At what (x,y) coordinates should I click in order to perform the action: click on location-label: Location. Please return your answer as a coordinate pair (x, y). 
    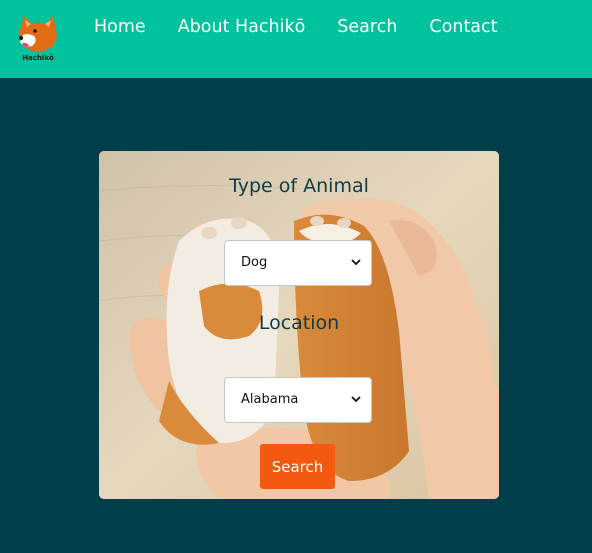
    Looking at the image, I should click on (299, 323).